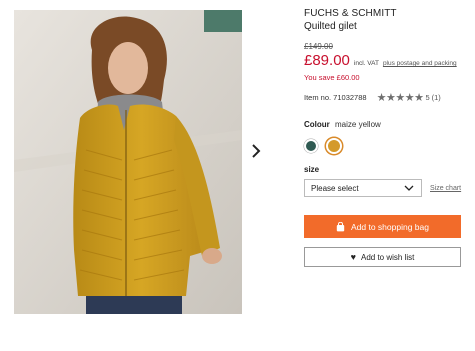 The image size is (475, 351). I want to click on chevron-right-icon, so click(256, 151).